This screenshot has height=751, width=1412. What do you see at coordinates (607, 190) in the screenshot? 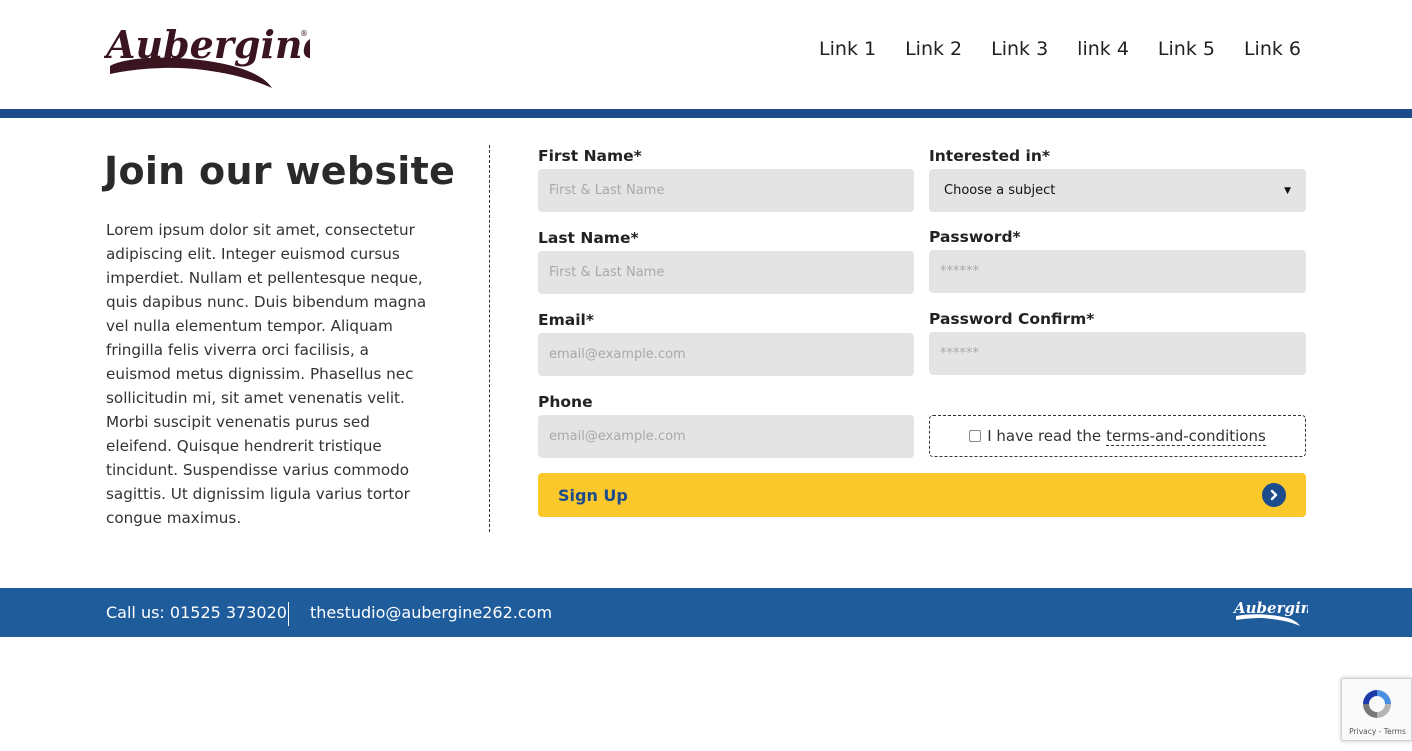
I see `first-name-placeholder: First & Last Name` at bounding box center [607, 190].